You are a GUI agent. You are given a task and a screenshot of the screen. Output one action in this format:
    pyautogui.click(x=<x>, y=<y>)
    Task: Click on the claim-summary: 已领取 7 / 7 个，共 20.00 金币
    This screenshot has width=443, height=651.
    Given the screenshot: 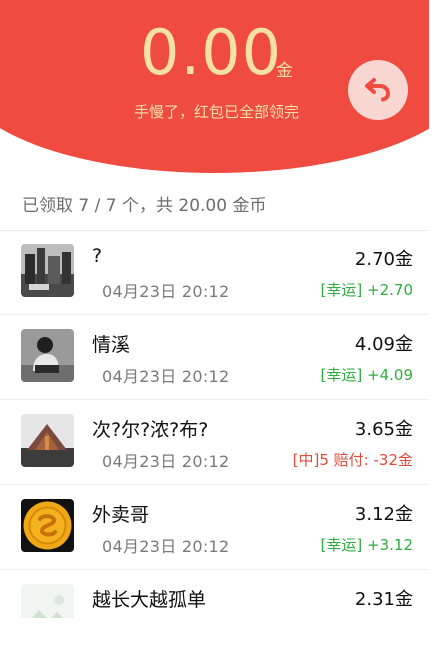 What is the action you would take?
    pyautogui.click(x=144, y=206)
    